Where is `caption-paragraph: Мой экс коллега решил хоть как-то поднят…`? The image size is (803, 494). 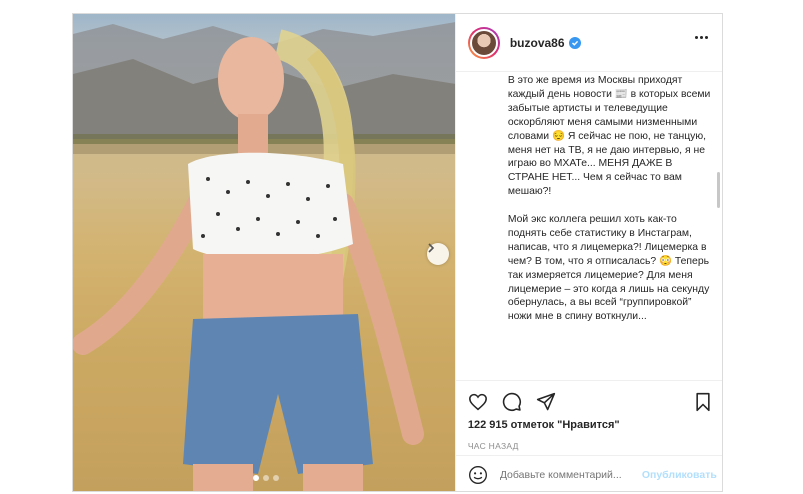 caption-paragraph: Мой экс коллега решил хоть как-то поднят… is located at coordinates (608, 268).